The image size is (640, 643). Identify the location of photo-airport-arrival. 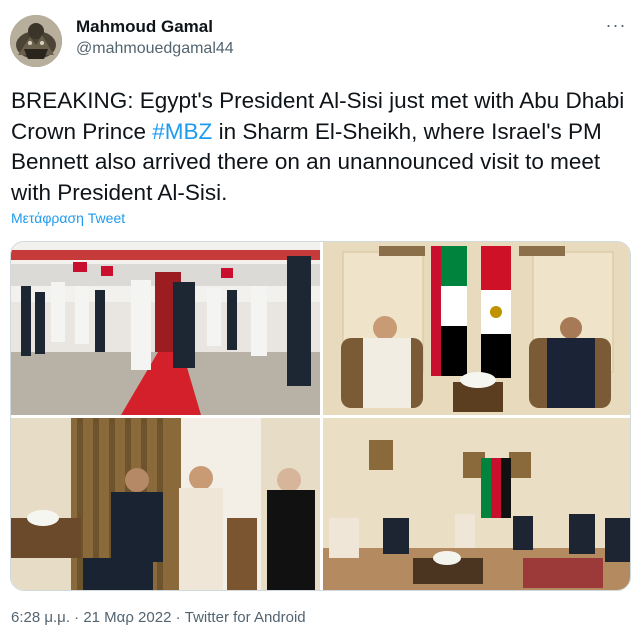
(165, 328).